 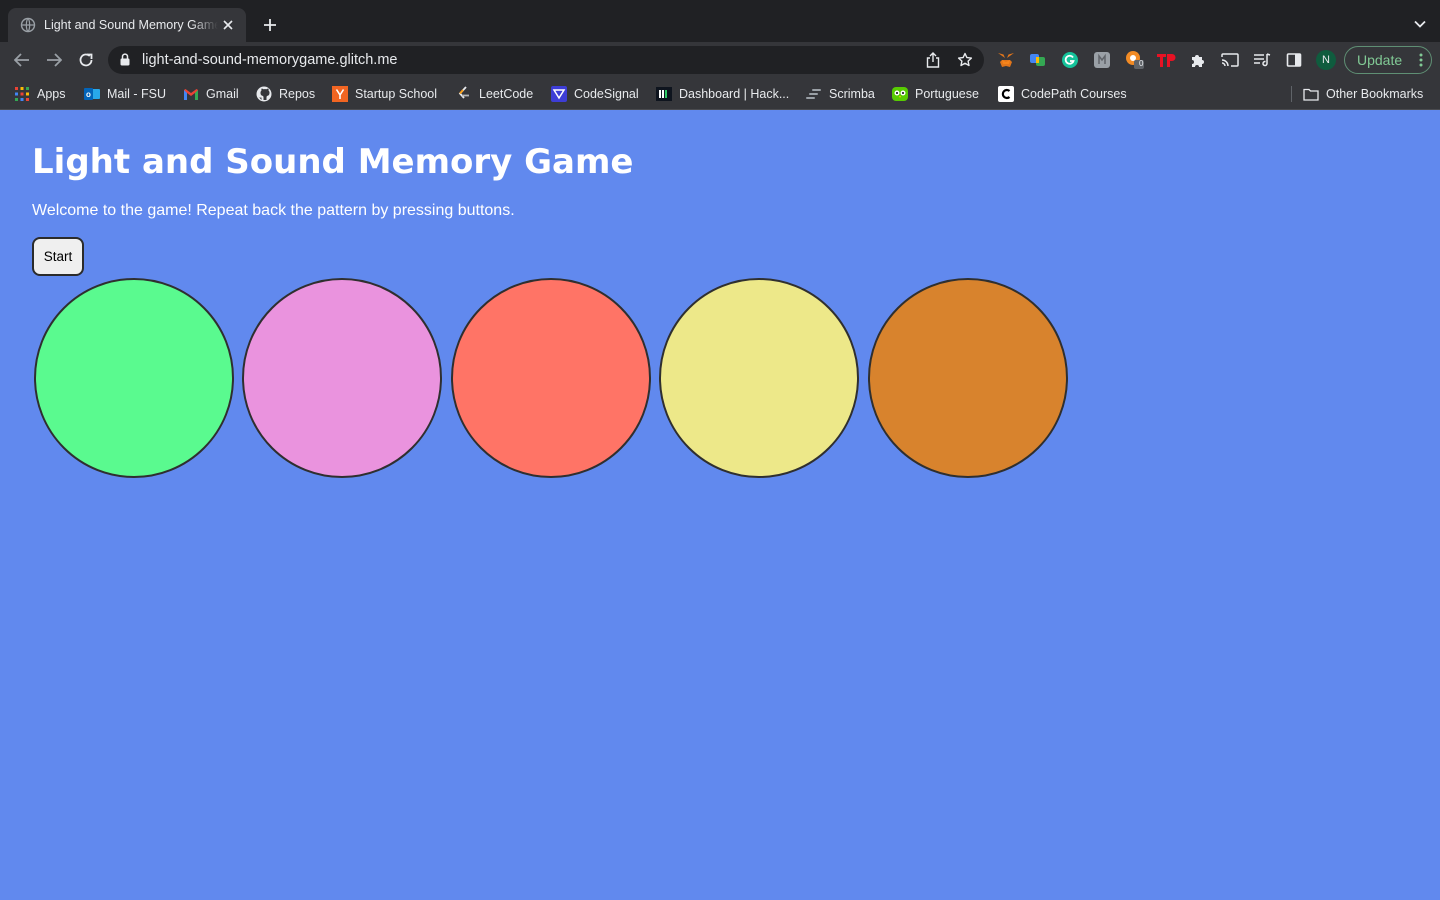 I want to click on bookmark-scrimba: Scrimba, so click(x=840, y=94).